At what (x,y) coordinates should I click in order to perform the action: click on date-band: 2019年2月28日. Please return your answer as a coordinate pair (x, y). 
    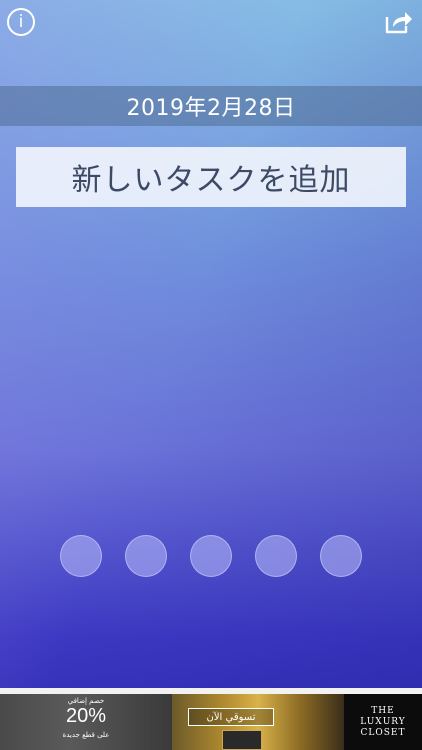
    Looking at the image, I should click on (211, 106).